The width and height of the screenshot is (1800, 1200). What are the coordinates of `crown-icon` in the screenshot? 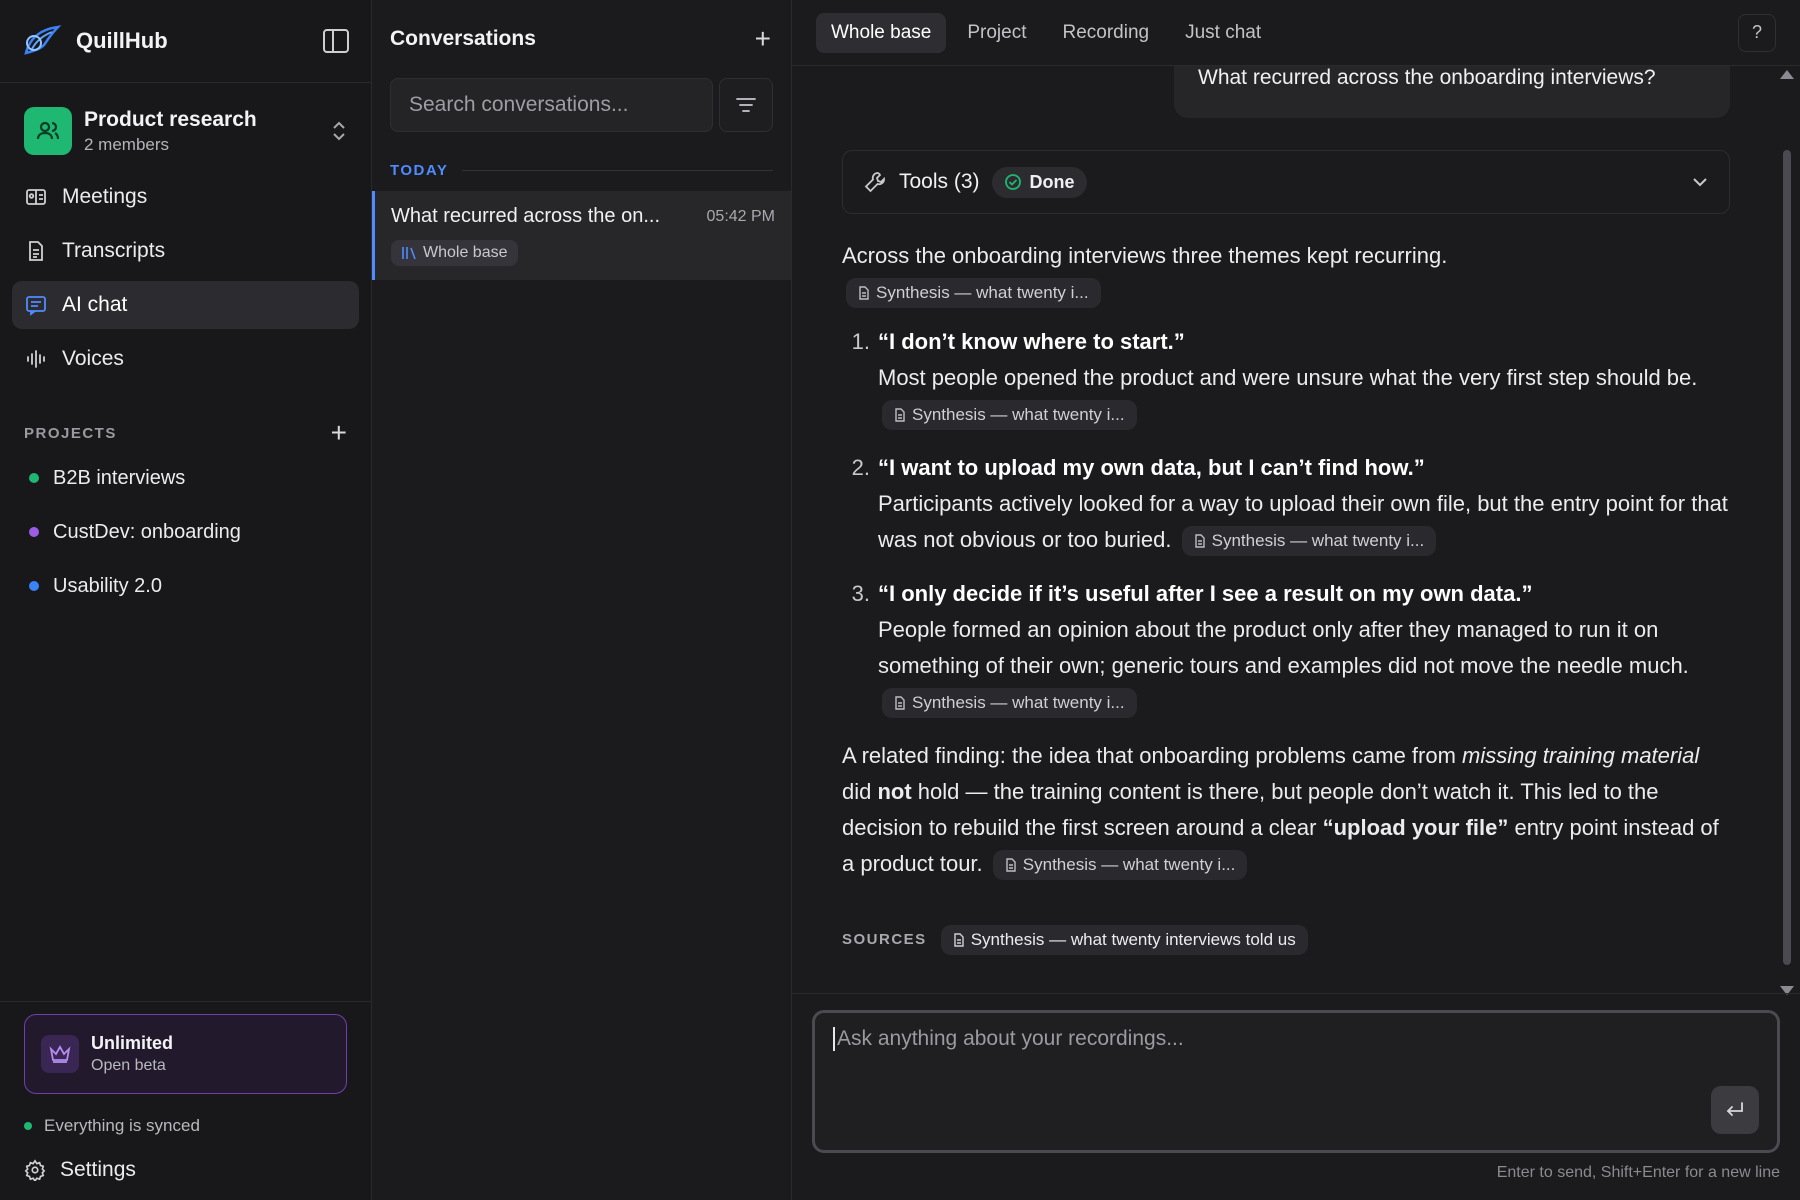 It's located at (60, 1054).